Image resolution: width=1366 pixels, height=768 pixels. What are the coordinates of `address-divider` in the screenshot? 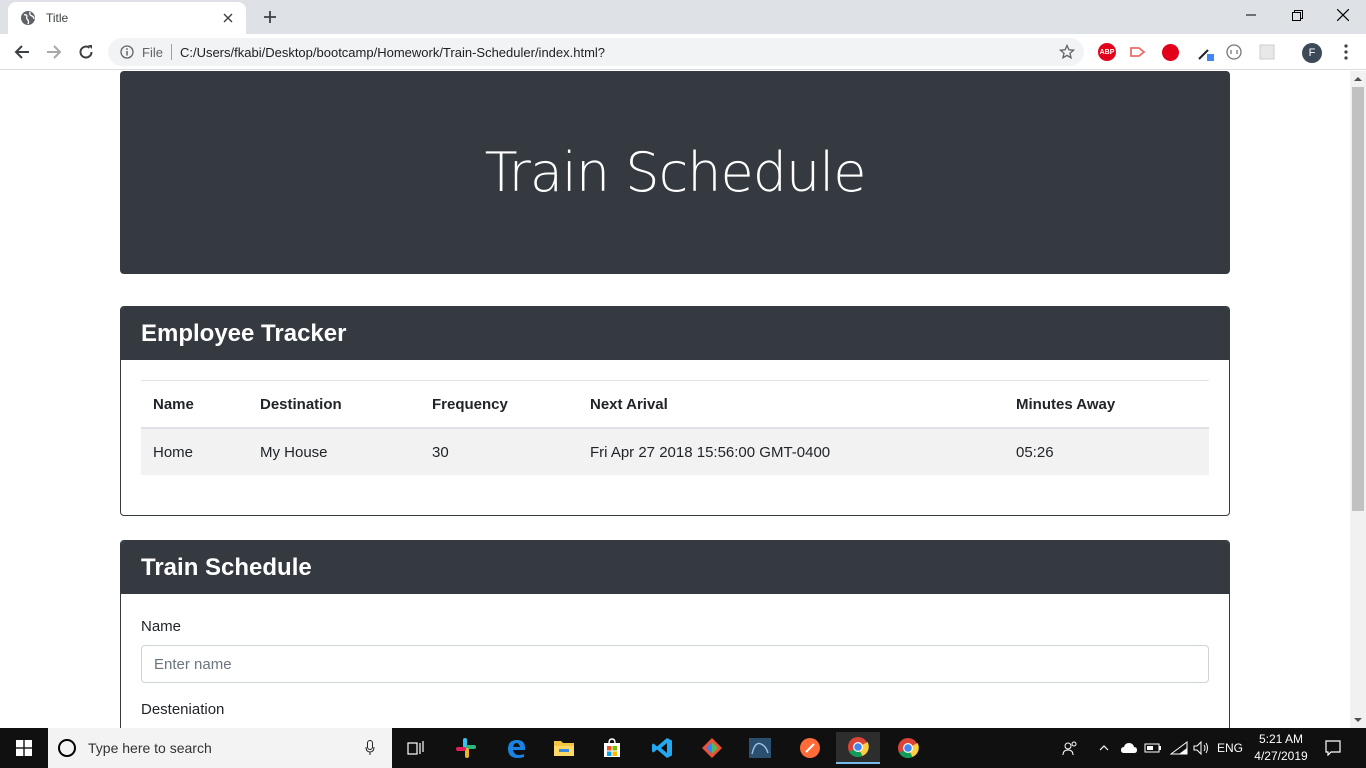 It's located at (171, 52).